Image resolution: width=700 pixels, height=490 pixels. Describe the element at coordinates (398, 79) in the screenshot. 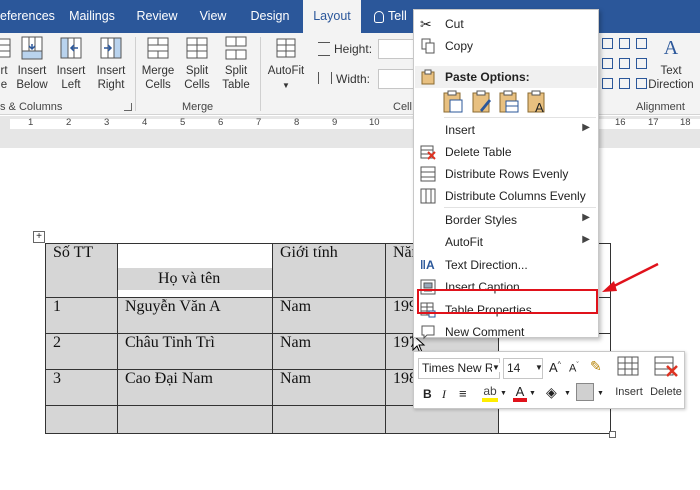

I see `width-input` at that location.